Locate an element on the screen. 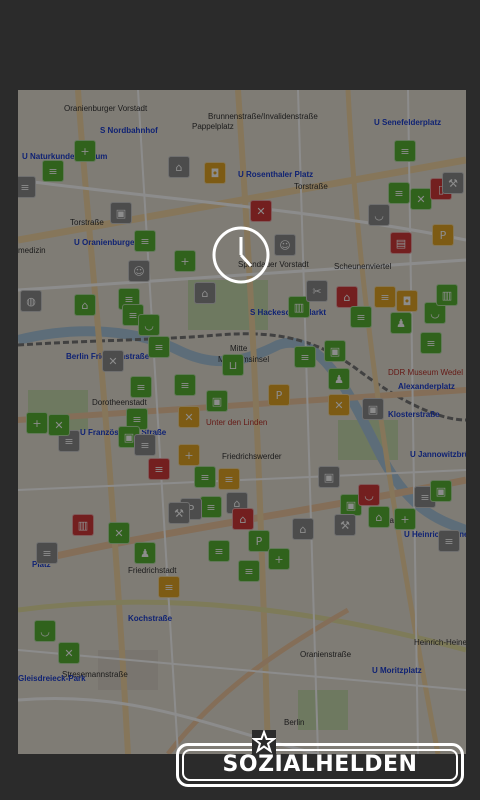  sozialhelden-logo: SOZIALHELDEN is located at coordinates (321, 760).